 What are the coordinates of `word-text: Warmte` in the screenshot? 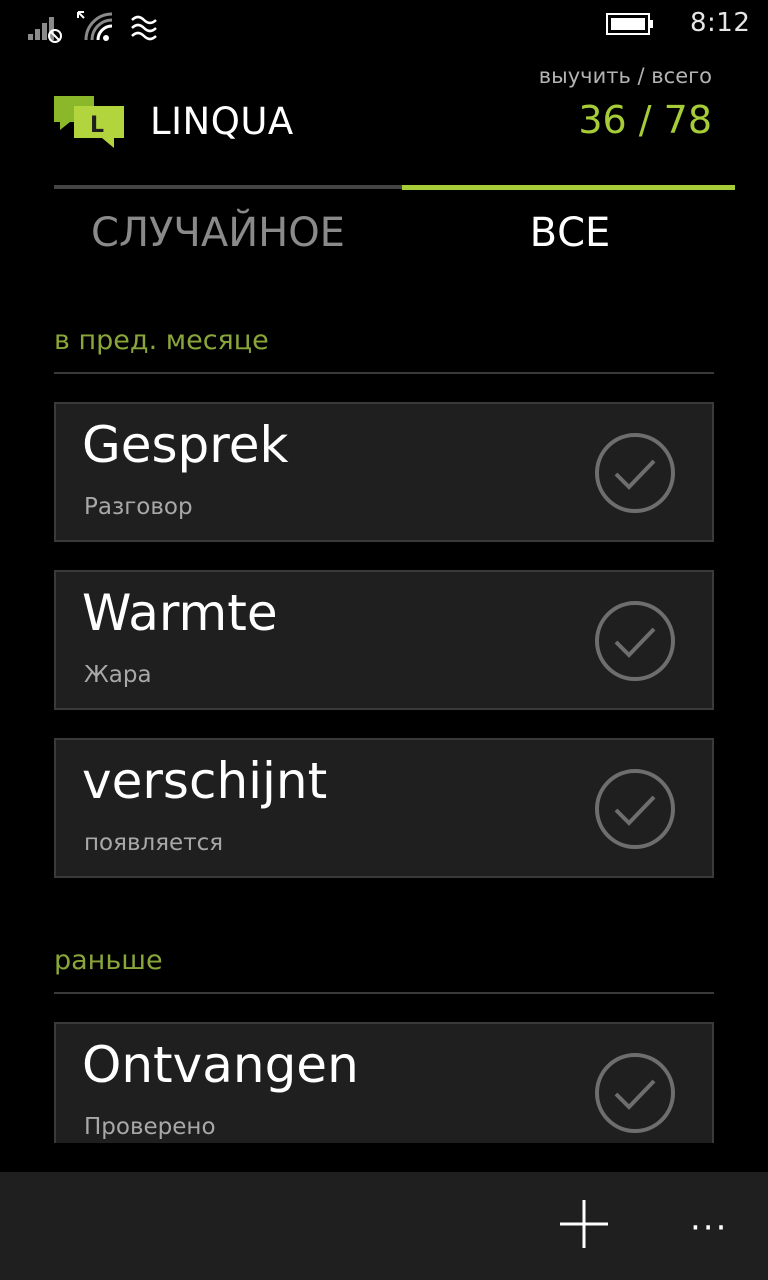 It's located at (180, 613).